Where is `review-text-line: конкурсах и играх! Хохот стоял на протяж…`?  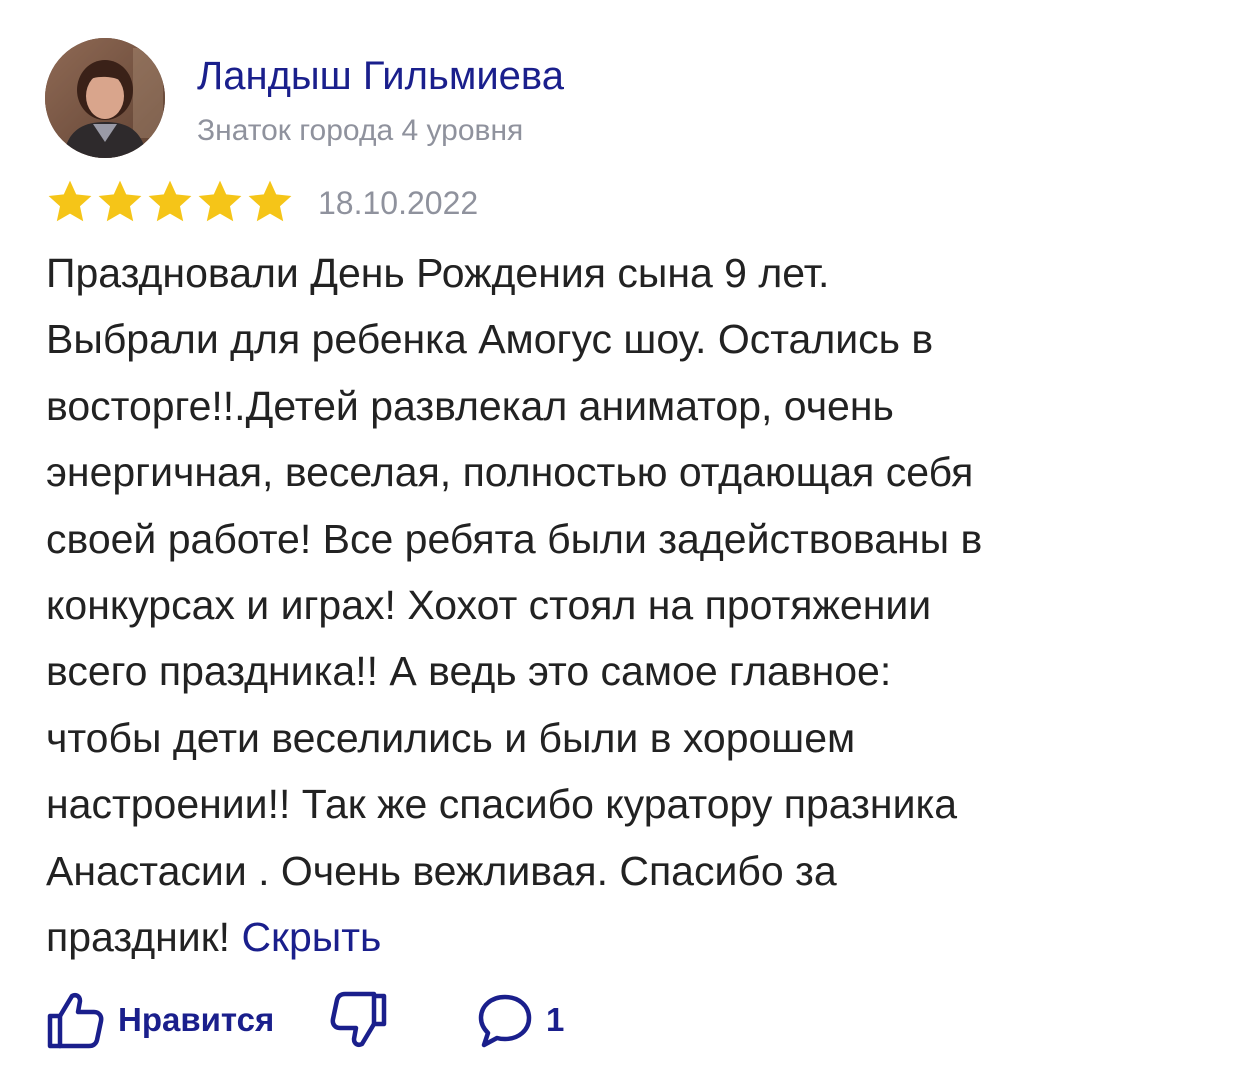 review-text-line: конкурсах и играх! Хохот стоял на протяж… is located at coordinates (626, 605).